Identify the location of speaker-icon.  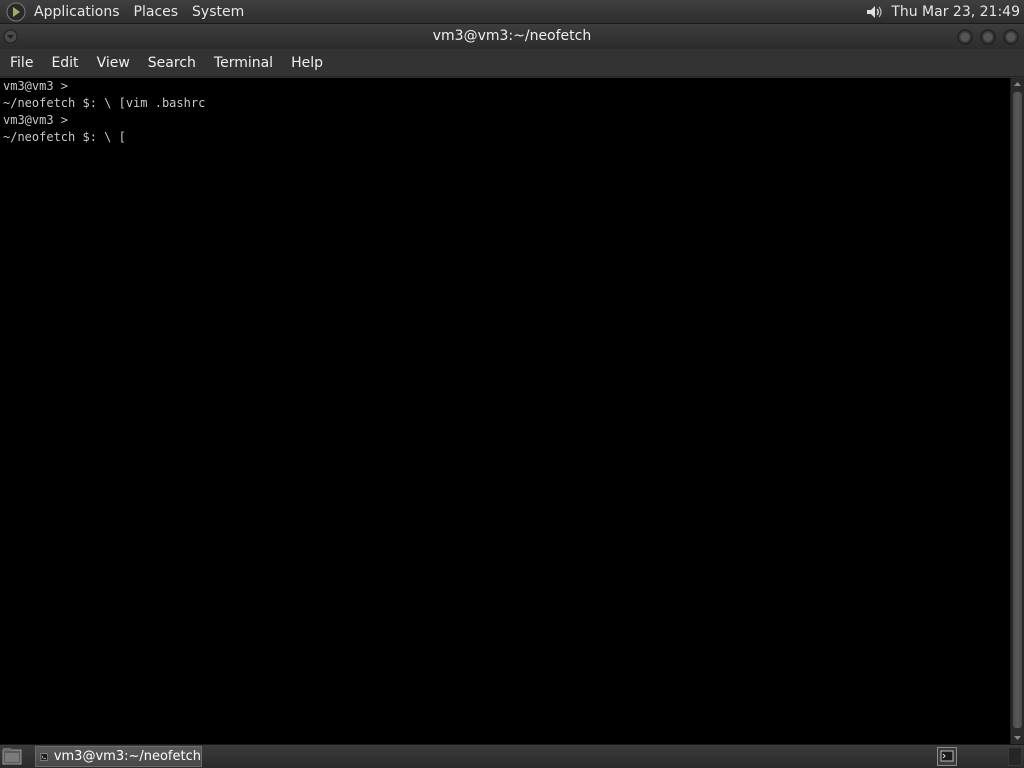
(874, 12).